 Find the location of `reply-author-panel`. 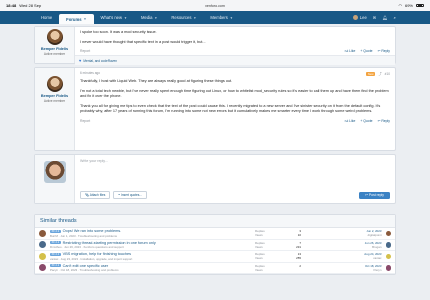

reply-author-panel is located at coordinates (55, 179).